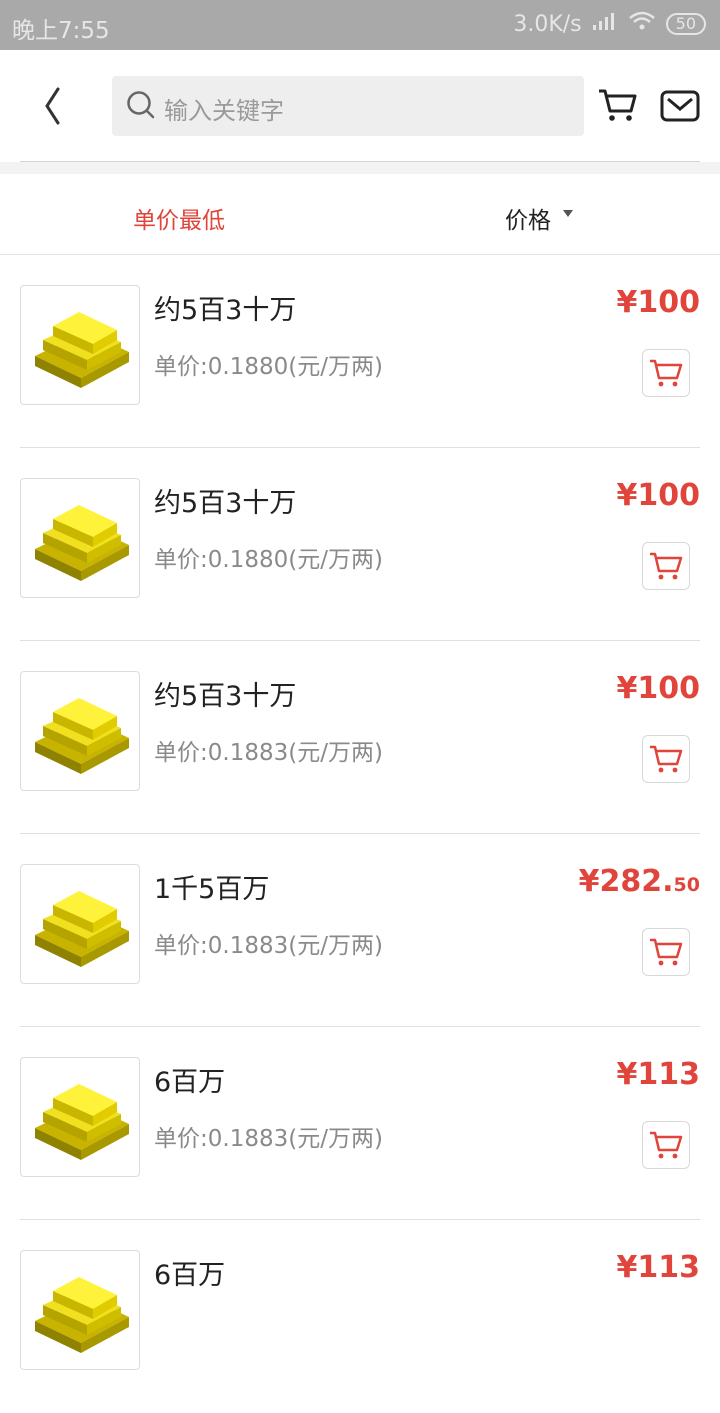  I want to click on product-price: ¥113, so click(659, 1074).